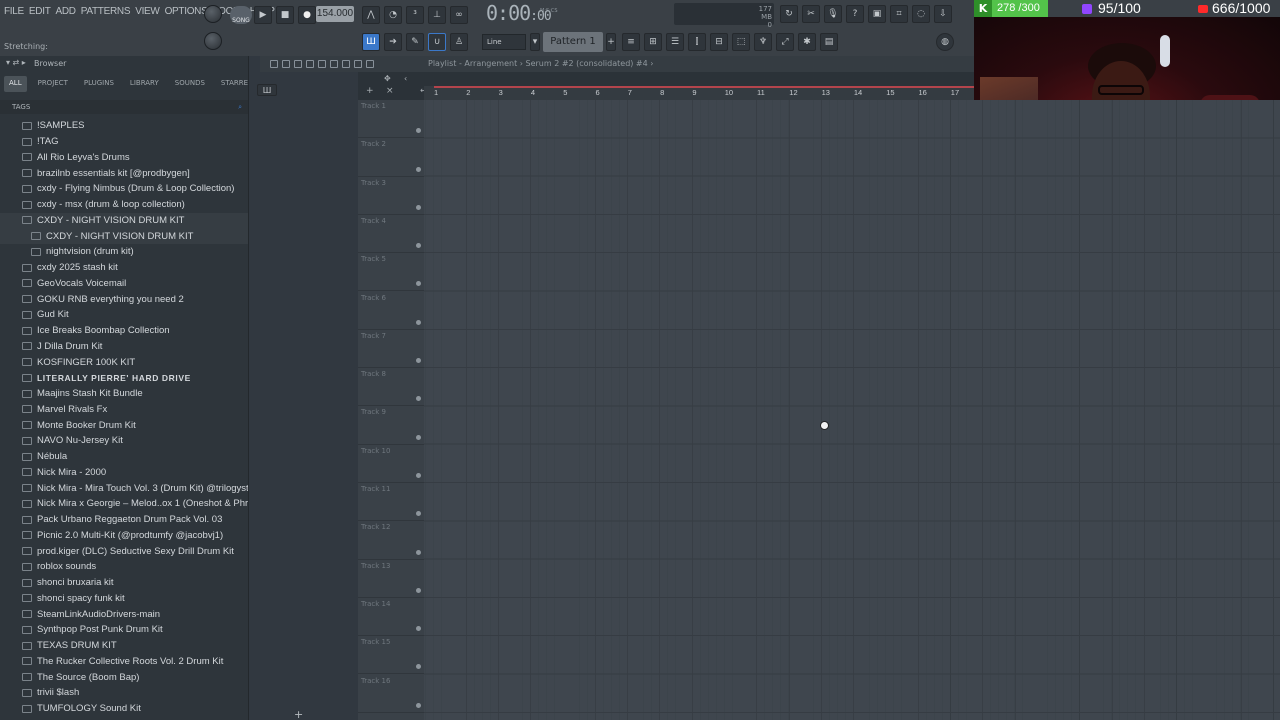  What do you see at coordinates (370, 64) in the screenshot?
I see `playback-tool-icon` at bounding box center [370, 64].